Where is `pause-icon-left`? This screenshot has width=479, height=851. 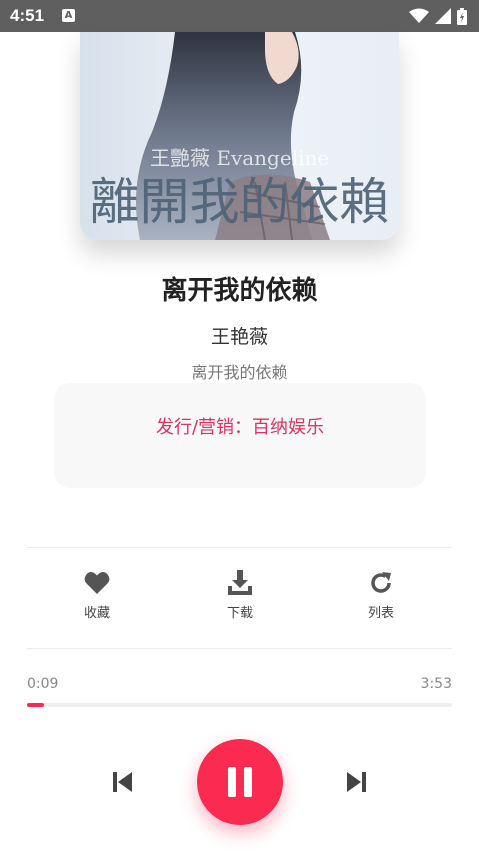 pause-icon-left is located at coordinates (232, 782).